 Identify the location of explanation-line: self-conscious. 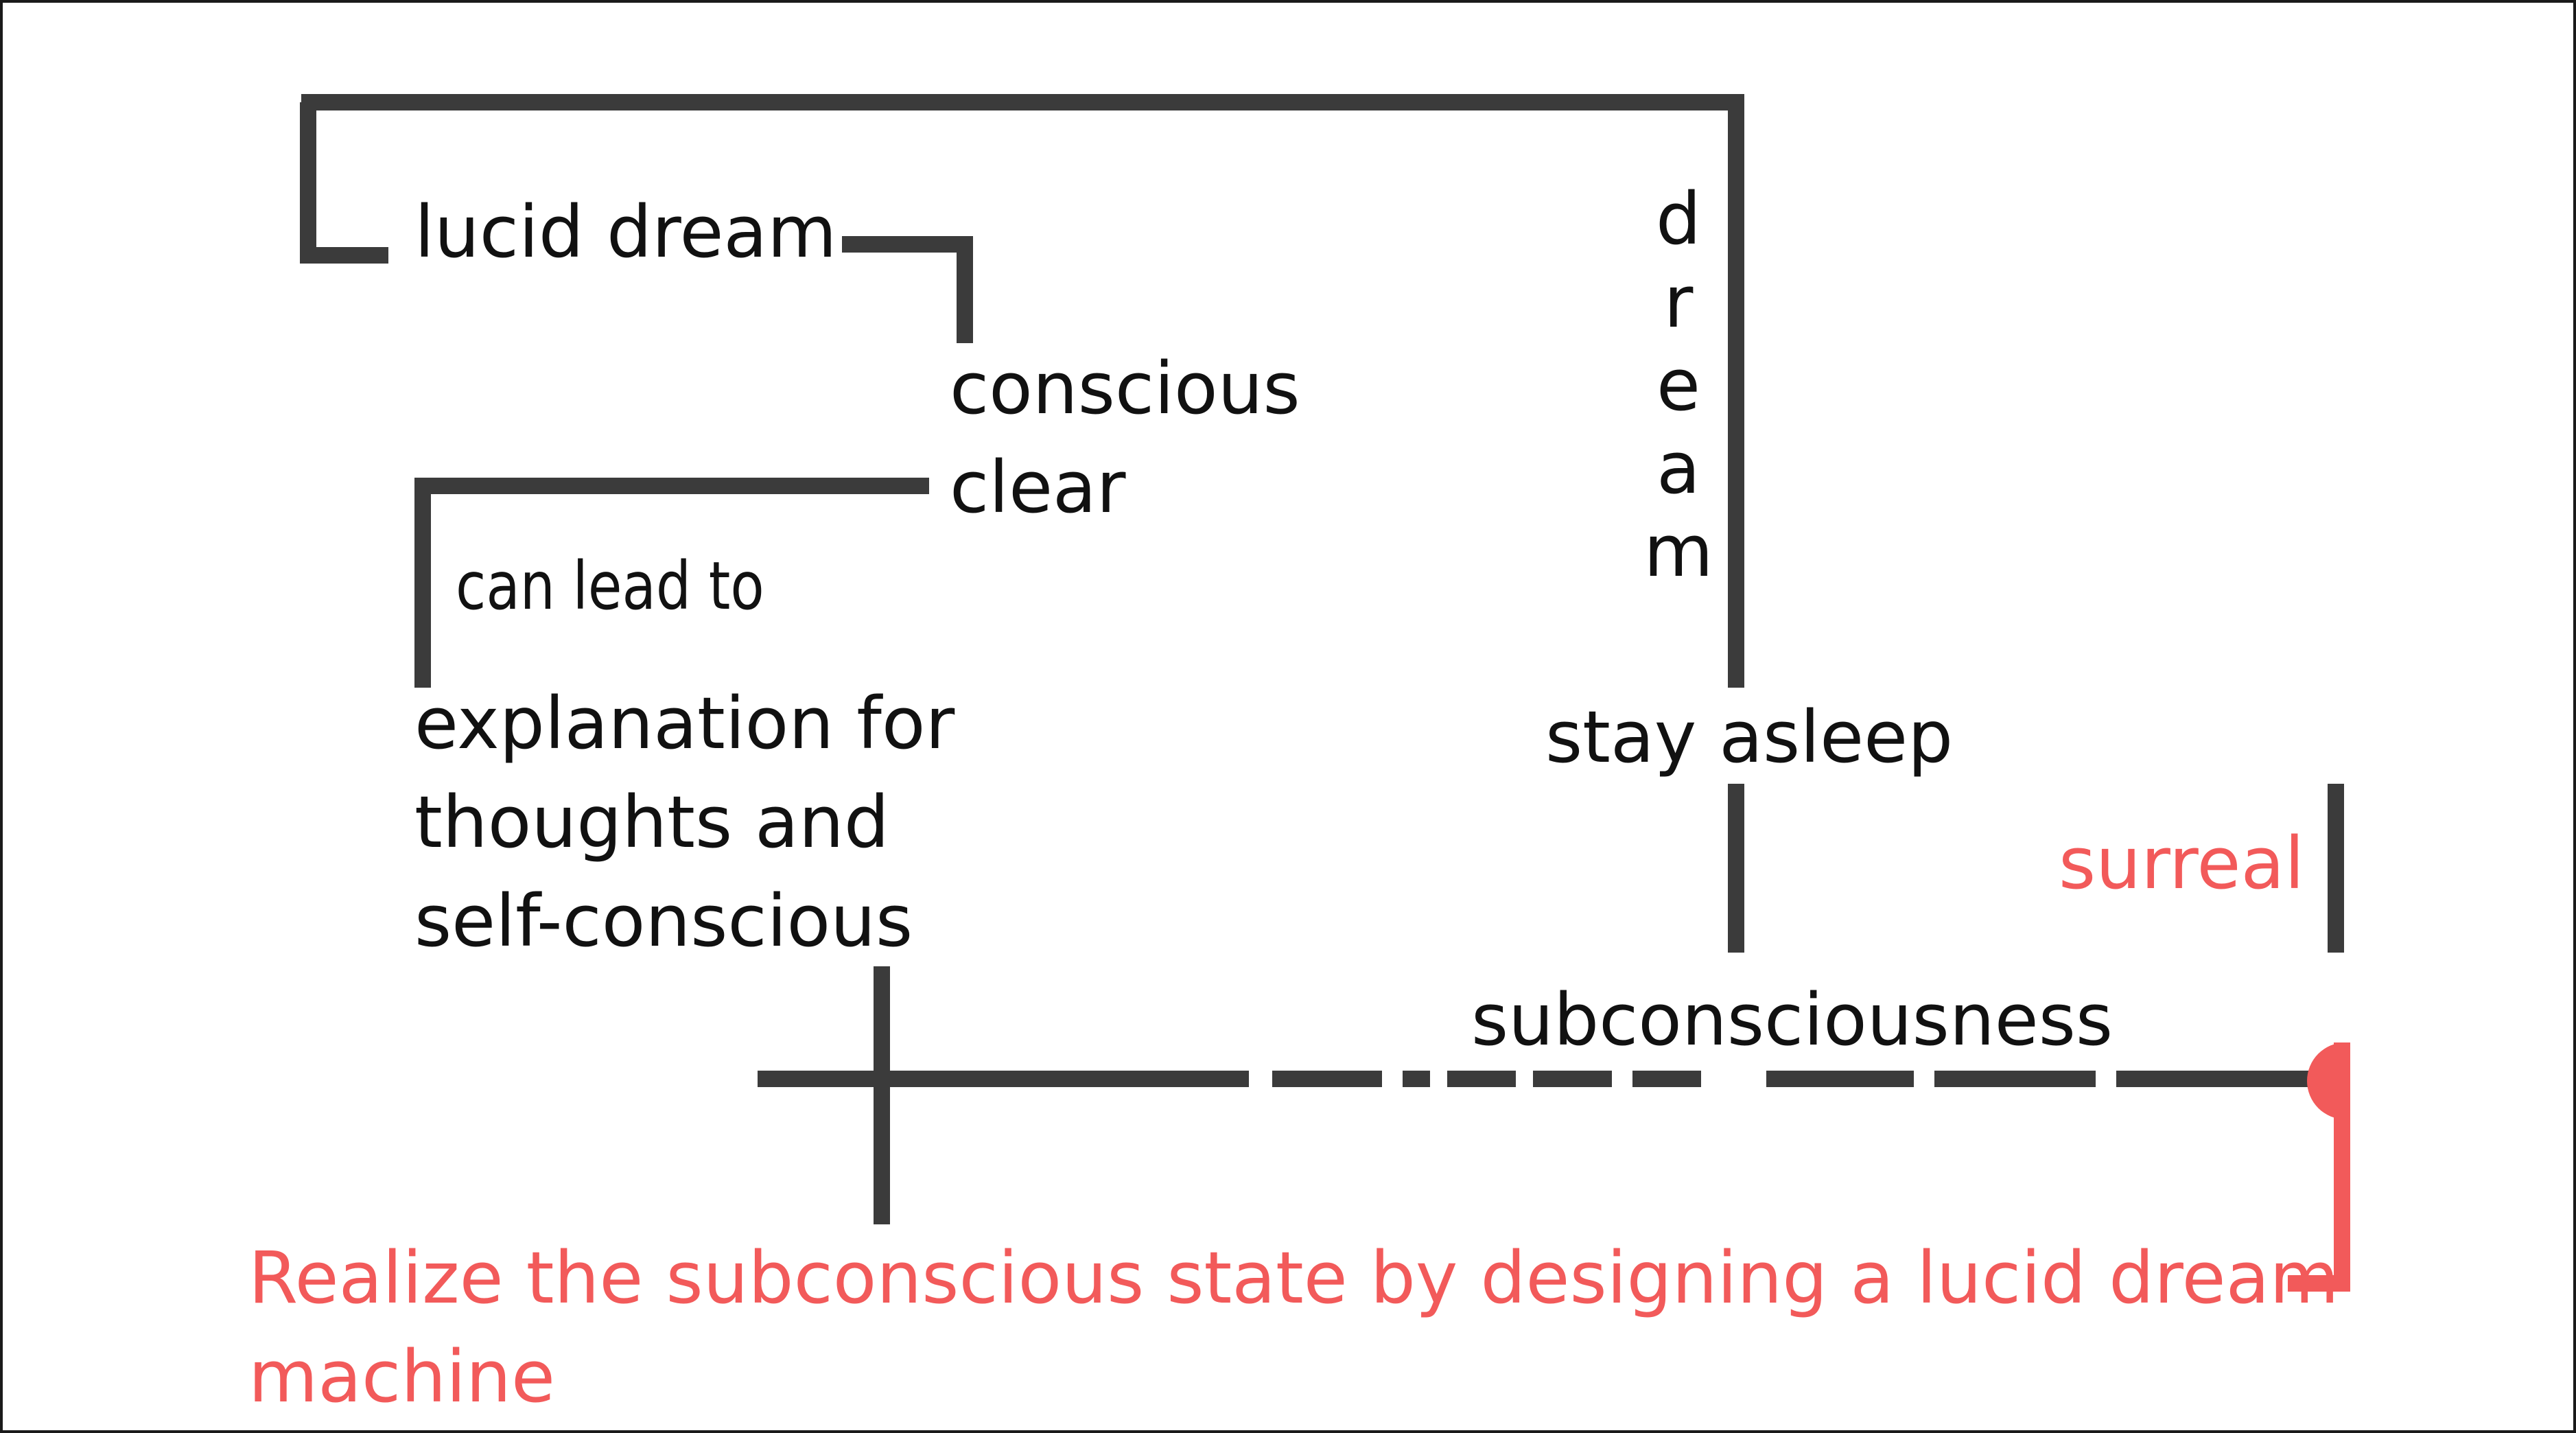
(663, 921).